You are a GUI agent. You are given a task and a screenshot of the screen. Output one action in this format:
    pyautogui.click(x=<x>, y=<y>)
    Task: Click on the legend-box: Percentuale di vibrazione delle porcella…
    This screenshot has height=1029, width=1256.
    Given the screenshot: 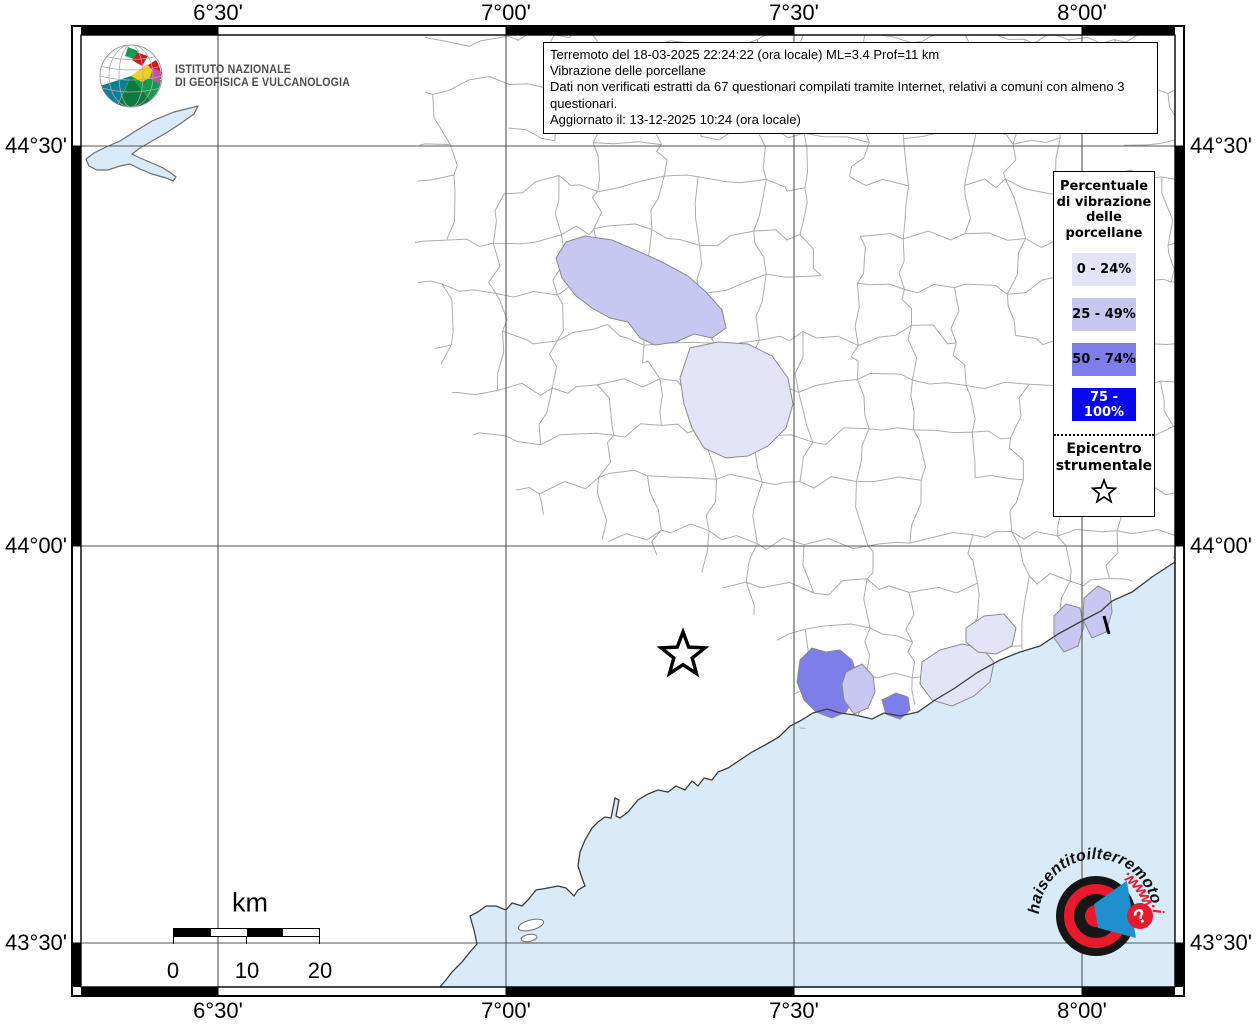 What is the action you would take?
    pyautogui.click(x=1104, y=344)
    